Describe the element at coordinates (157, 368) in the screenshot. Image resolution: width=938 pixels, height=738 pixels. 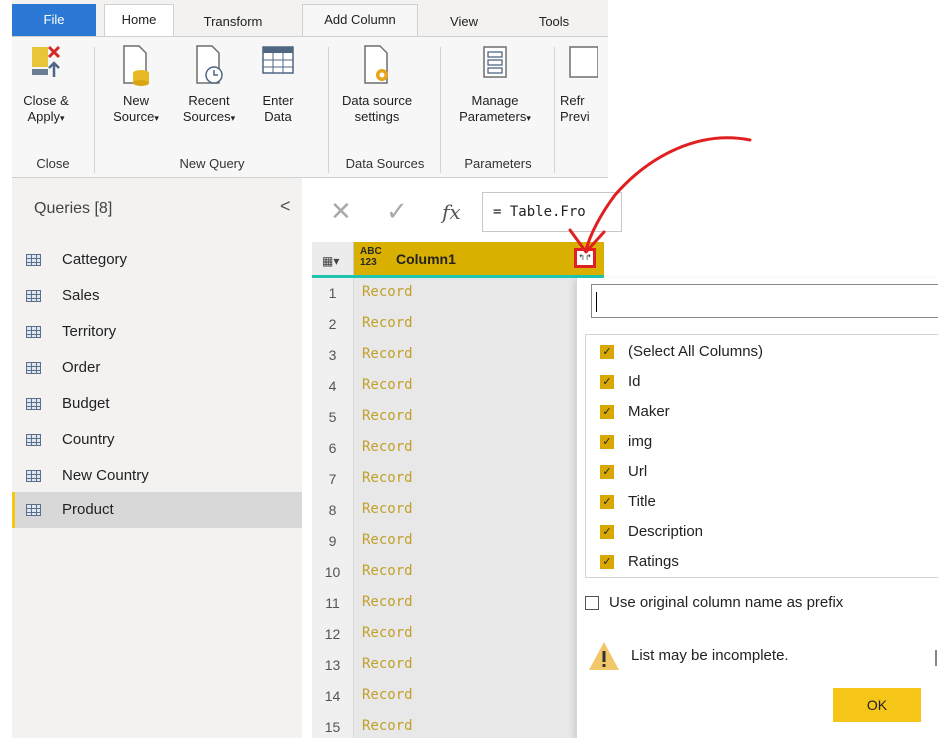
I see `query-item-order: Order` at that location.